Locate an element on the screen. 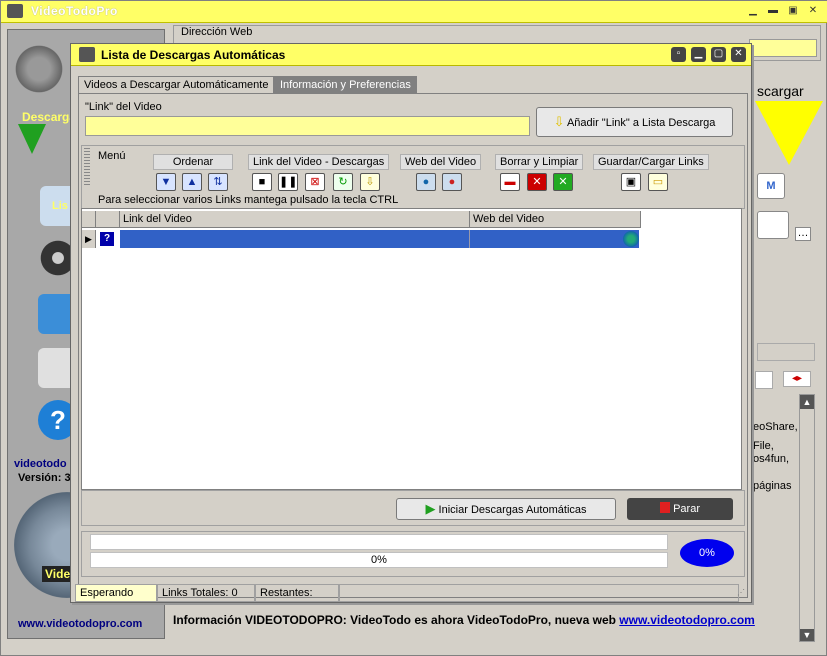  gears-logo-icon is located at coordinates (39, 69).